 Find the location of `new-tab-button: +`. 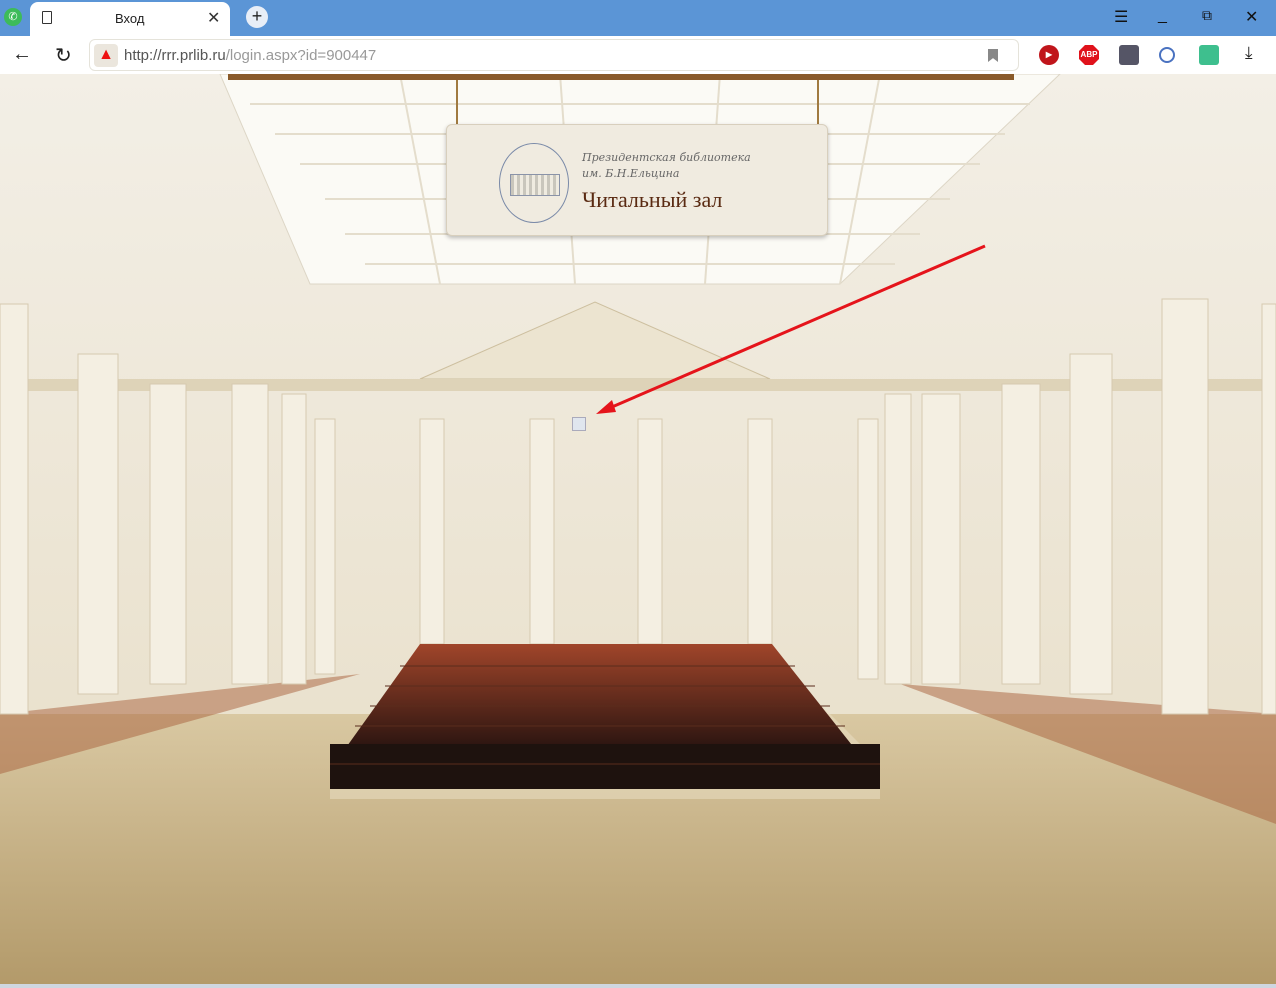

new-tab-button: + is located at coordinates (257, 17).